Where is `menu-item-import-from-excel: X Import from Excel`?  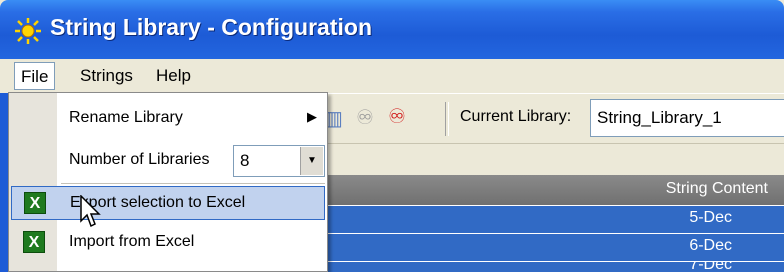 menu-item-import-from-excel: X Import from Excel is located at coordinates (168, 243).